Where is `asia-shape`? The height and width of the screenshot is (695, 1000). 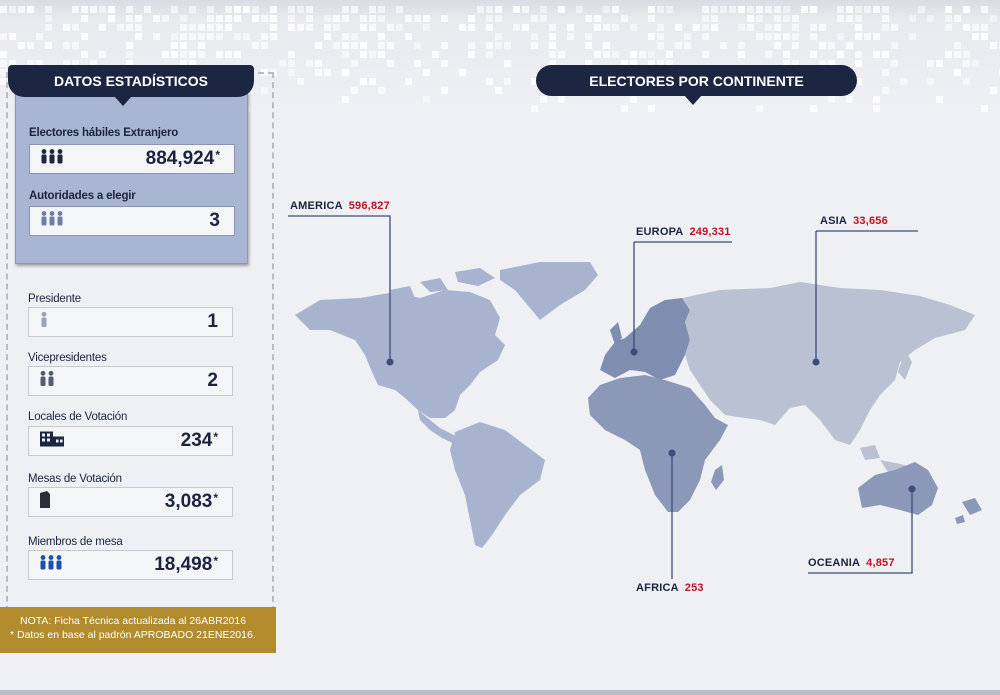
asia-shape is located at coordinates (828, 363).